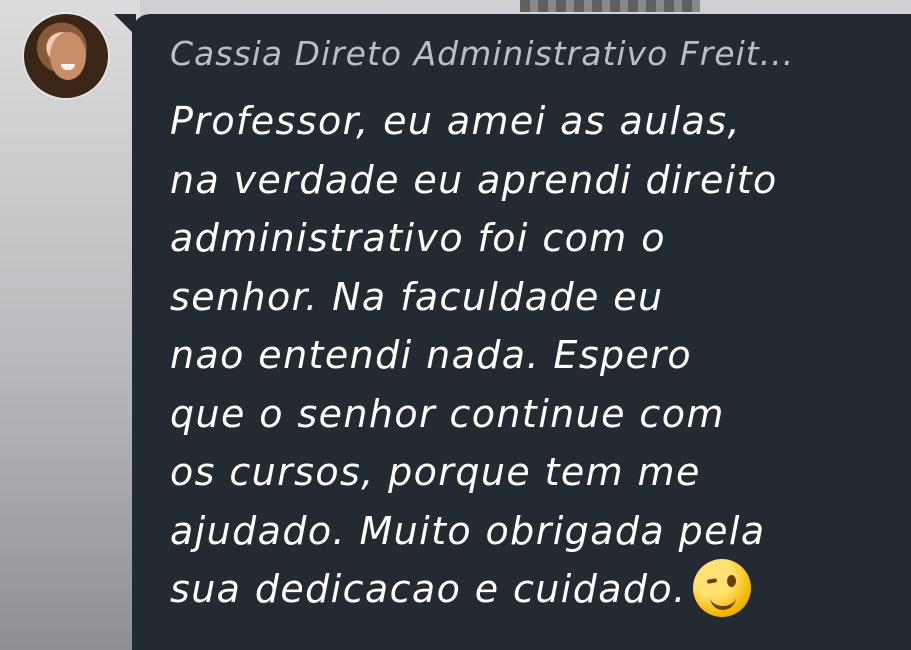 The width and height of the screenshot is (911, 650). What do you see at coordinates (428, 589) in the screenshot?
I see `message-line: sua dedicacao e cuidado.` at bounding box center [428, 589].